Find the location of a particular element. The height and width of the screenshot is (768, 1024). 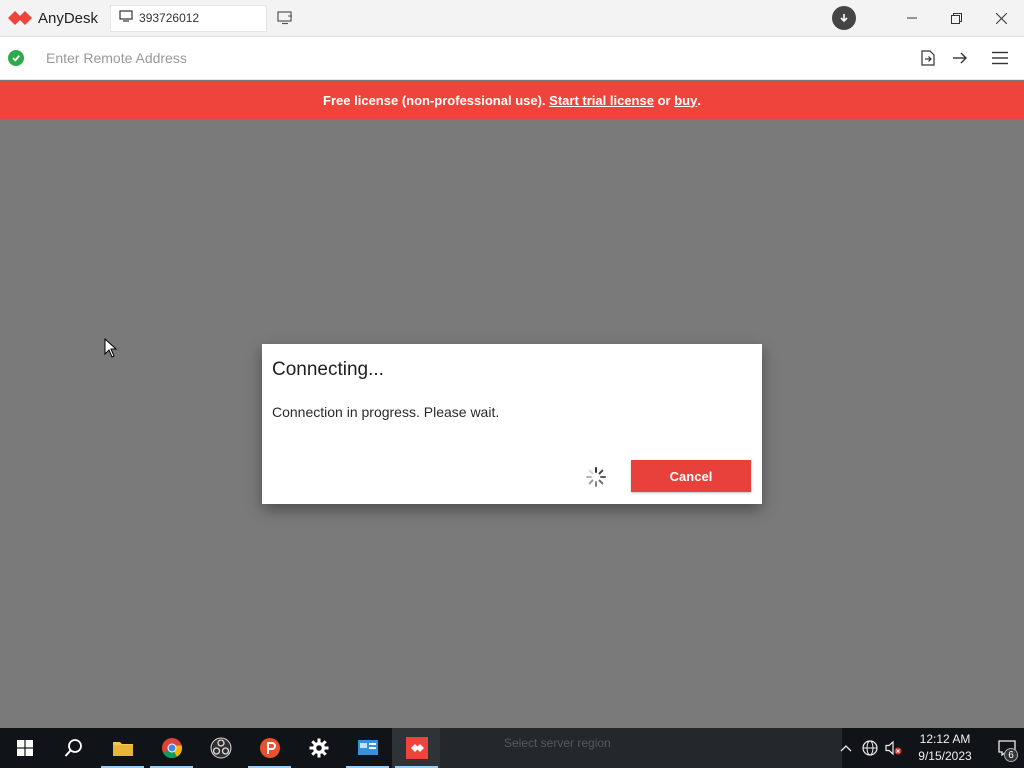

close-button is located at coordinates (1001, 18).